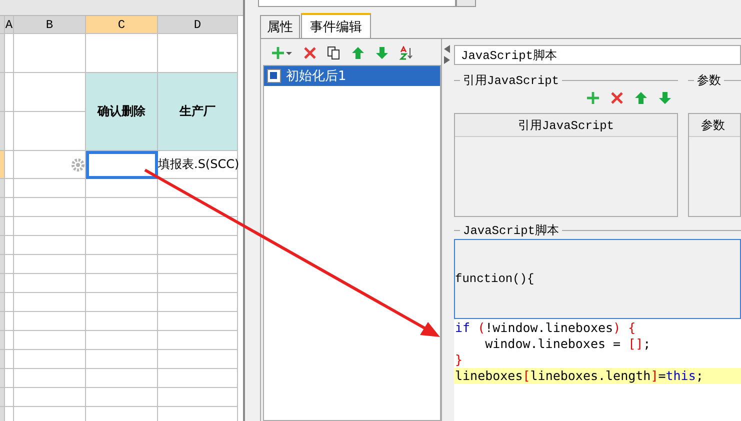  What do you see at coordinates (198, 112) in the screenshot?
I see `header-cell: 生产厂` at bounding box center [198, 112].